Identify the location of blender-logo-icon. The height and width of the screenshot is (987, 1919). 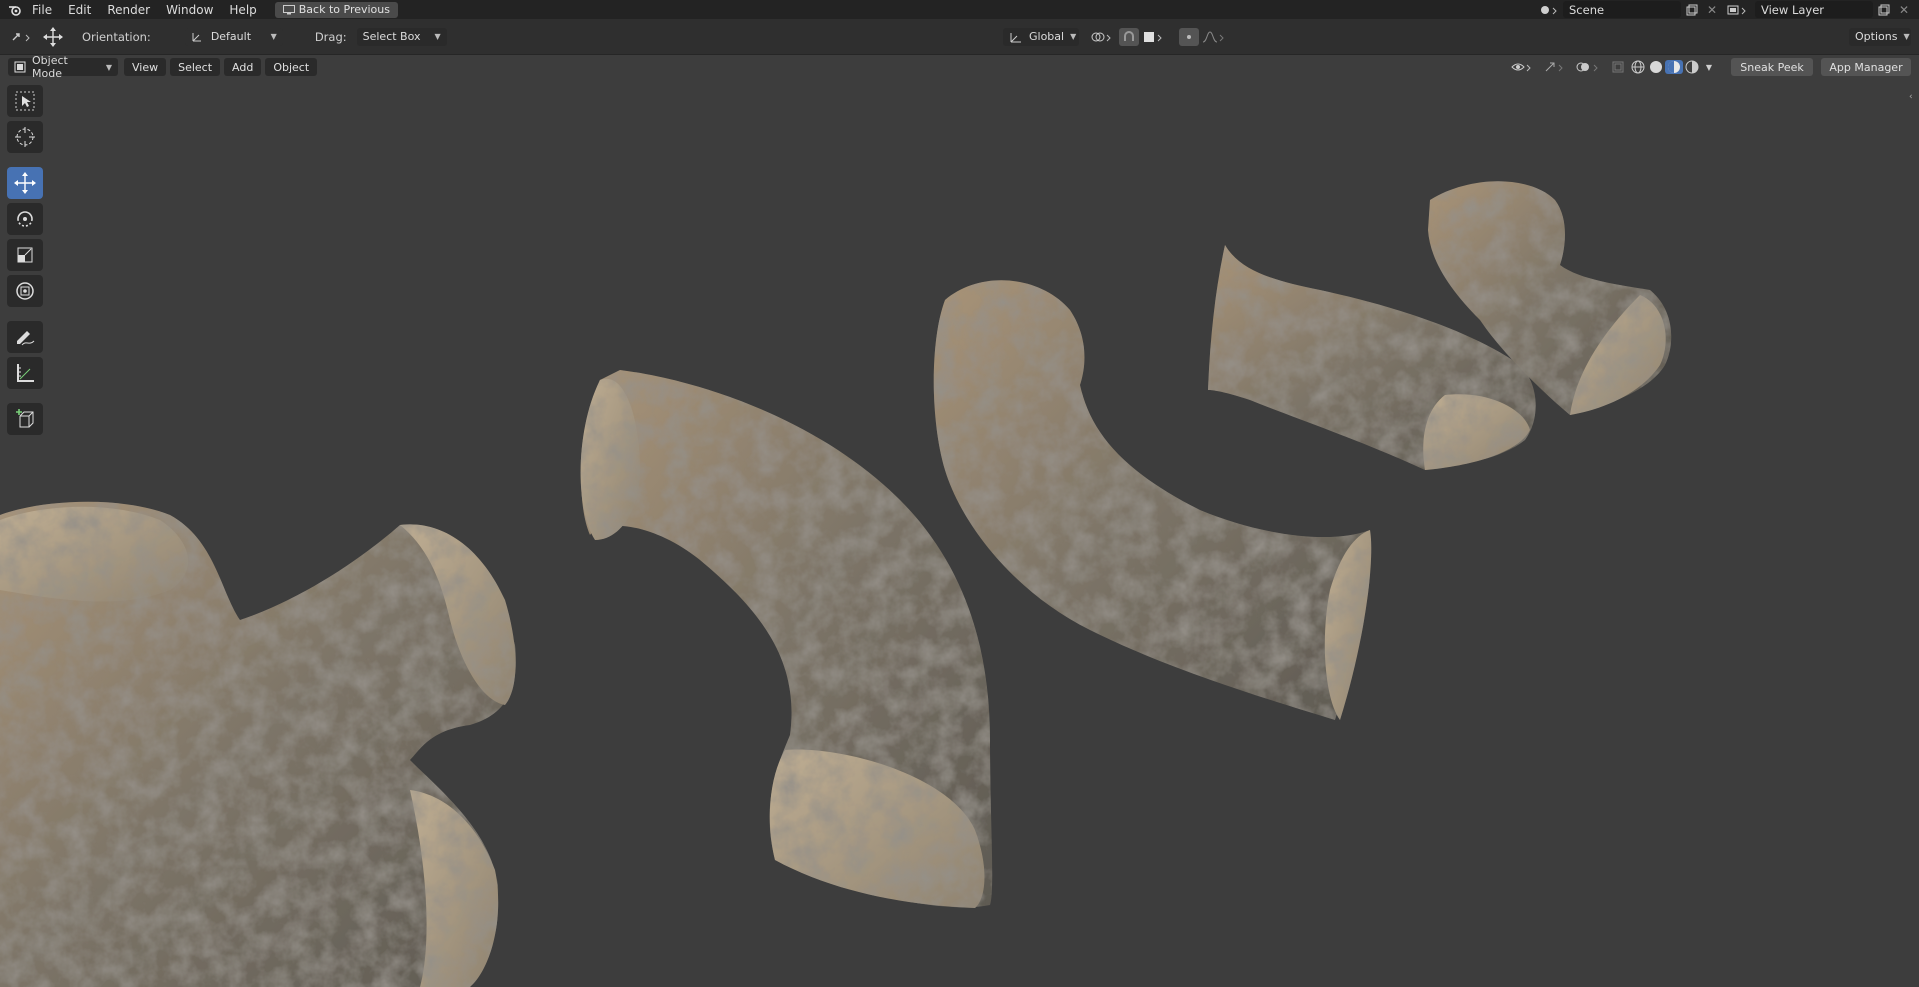
(15, 10).